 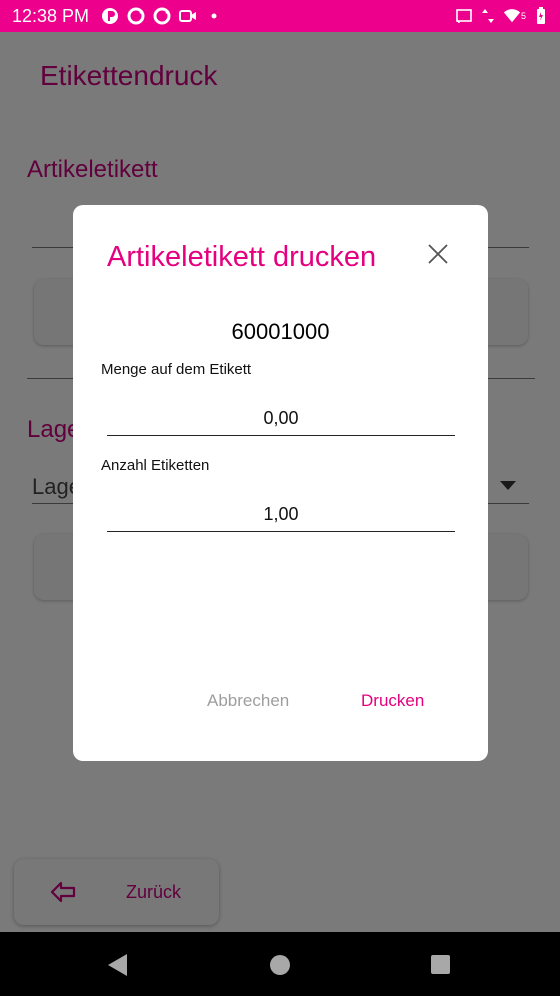 What do you see at coordinates (440, 964) in the screenshot?
I see `nav-recents-icon` at bounding box center [440, 964].